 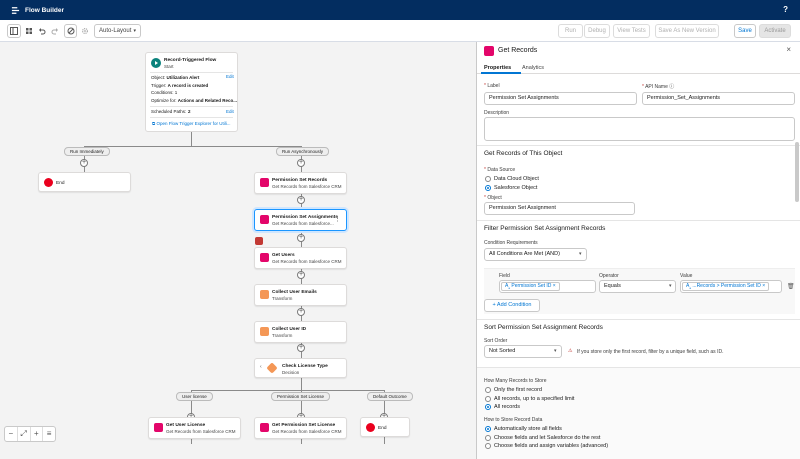 What do you see at coordinates (516, 179) in the screenshot?
I see `radio-data-cloud-label: Data Cloud Object` at bounding box center [516, 179].